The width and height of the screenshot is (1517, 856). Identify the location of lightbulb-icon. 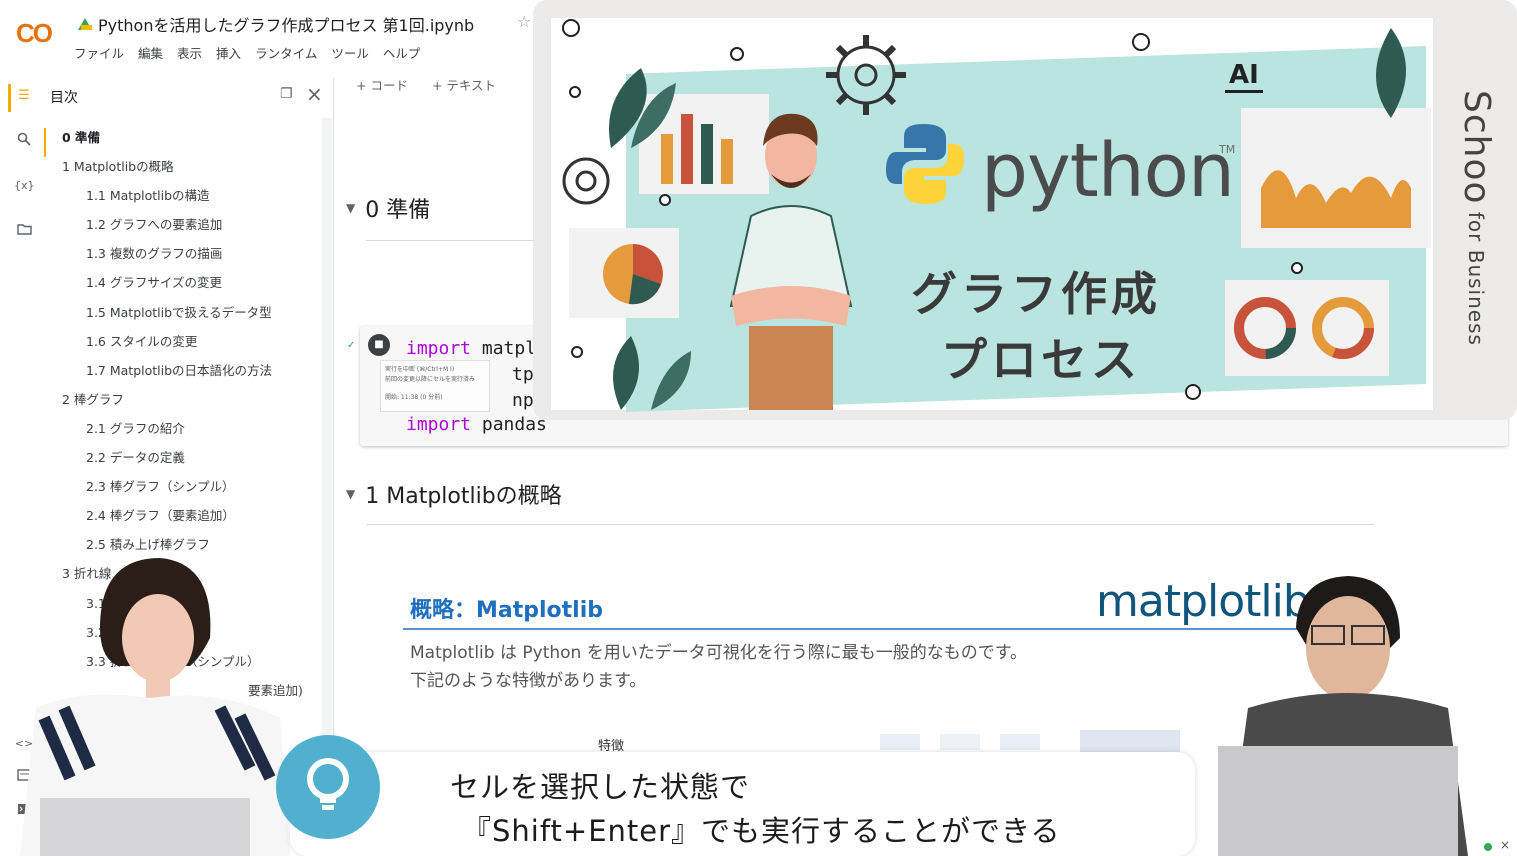
(328, 787).